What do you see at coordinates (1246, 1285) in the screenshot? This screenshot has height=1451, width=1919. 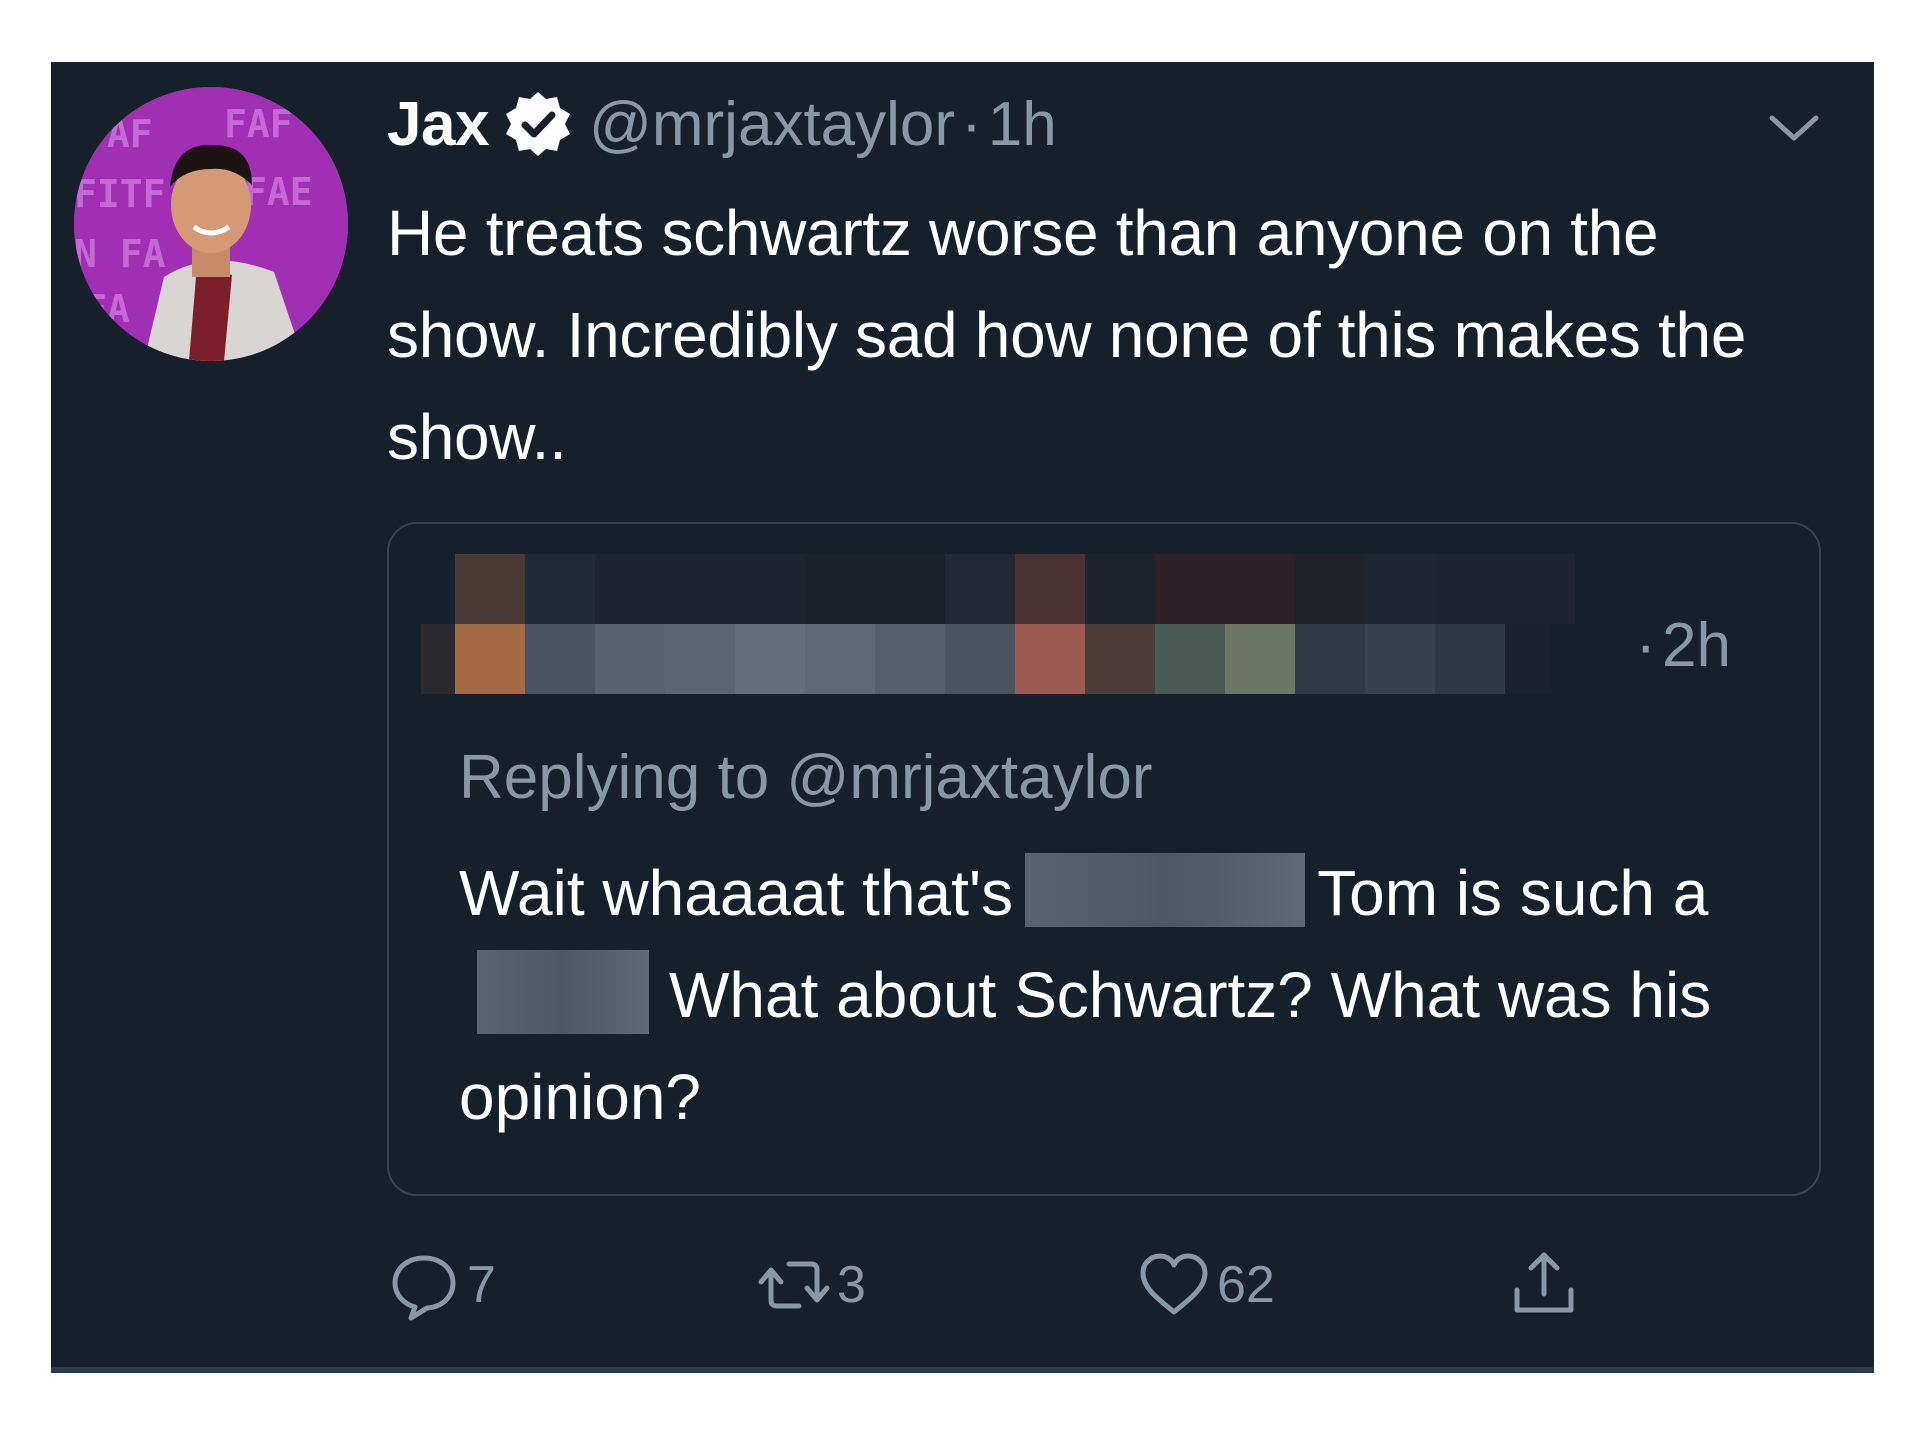 I see `like-count: 62` at bounding box center [1246, 1285].